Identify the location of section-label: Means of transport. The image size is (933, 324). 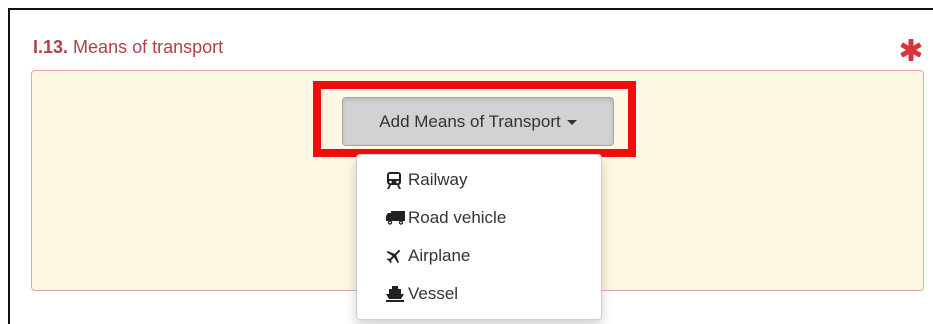
(148, 47).